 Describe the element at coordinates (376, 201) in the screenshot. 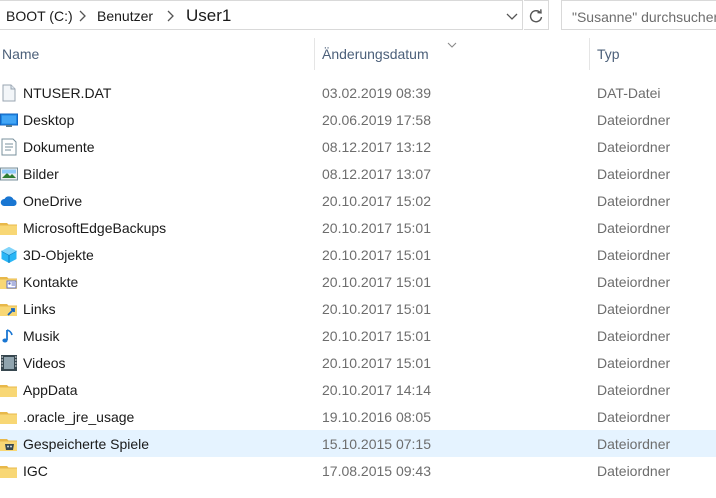

I see `file-date: 20.10.2017 15:02` at that location.